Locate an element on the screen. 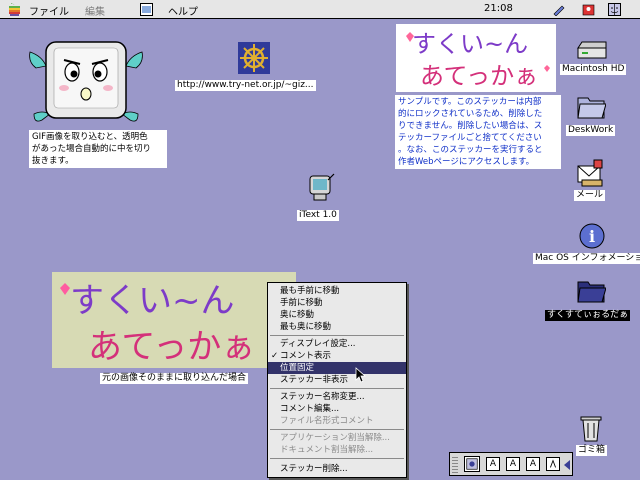  palette-text-button-2: A is located at coordinates (513, 464).